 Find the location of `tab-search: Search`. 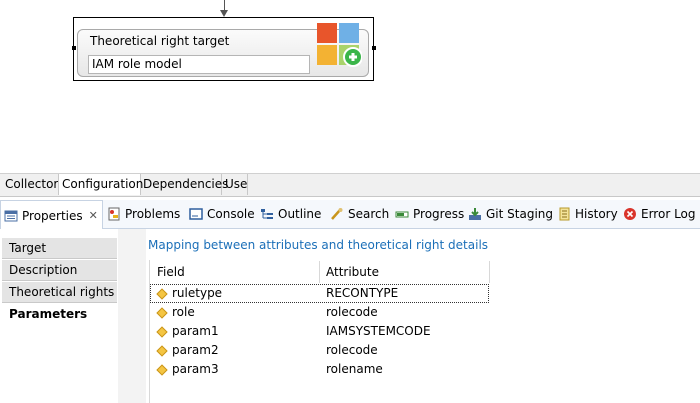

tab-search: Search is located at coordinates (359, 214).